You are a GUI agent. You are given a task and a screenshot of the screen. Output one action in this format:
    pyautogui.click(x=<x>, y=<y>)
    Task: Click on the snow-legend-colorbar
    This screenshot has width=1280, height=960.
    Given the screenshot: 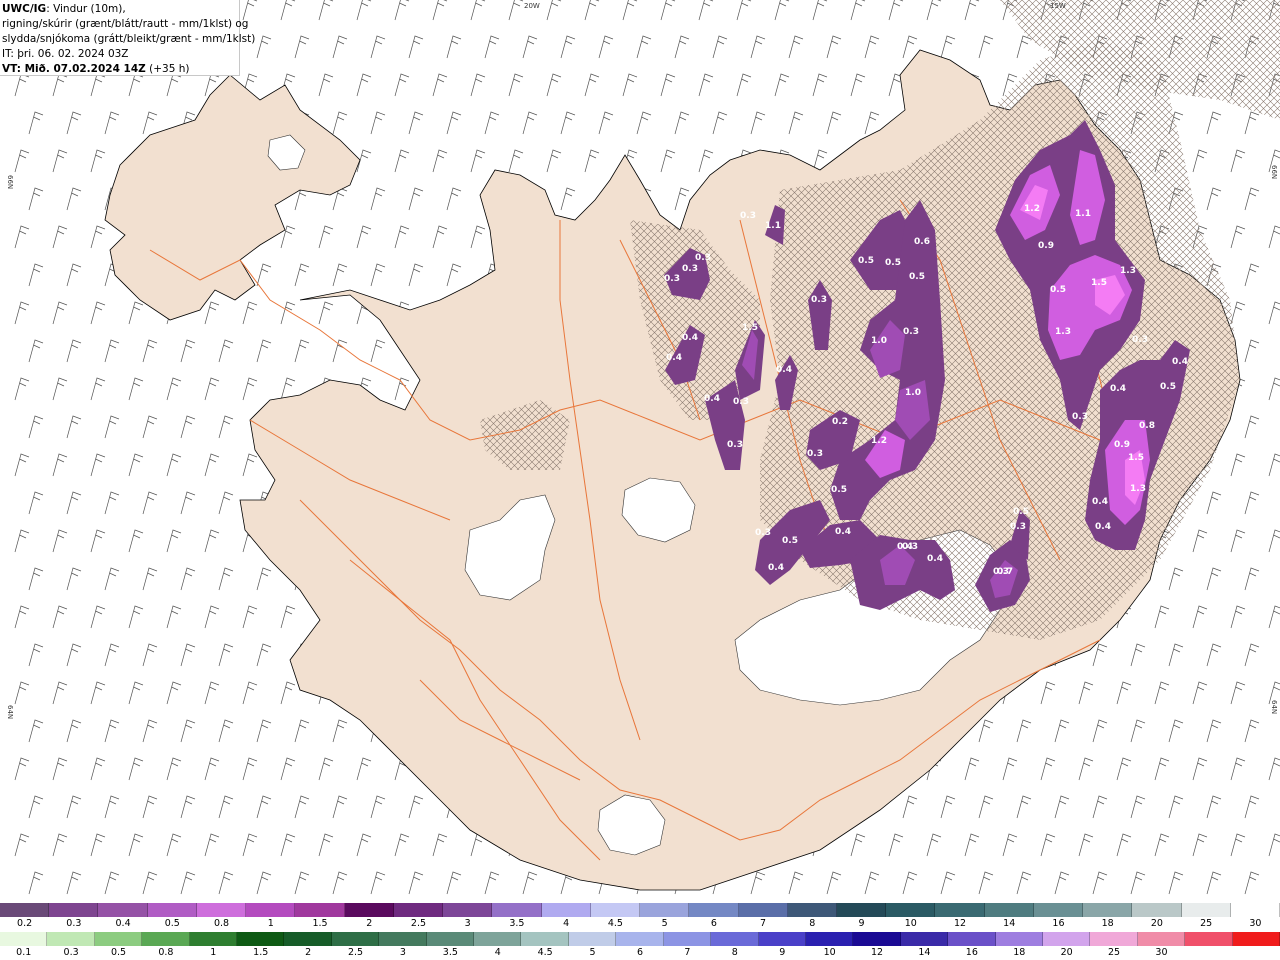 What is the action you would take?
    pyautogui.click(x=640, y=910)
    